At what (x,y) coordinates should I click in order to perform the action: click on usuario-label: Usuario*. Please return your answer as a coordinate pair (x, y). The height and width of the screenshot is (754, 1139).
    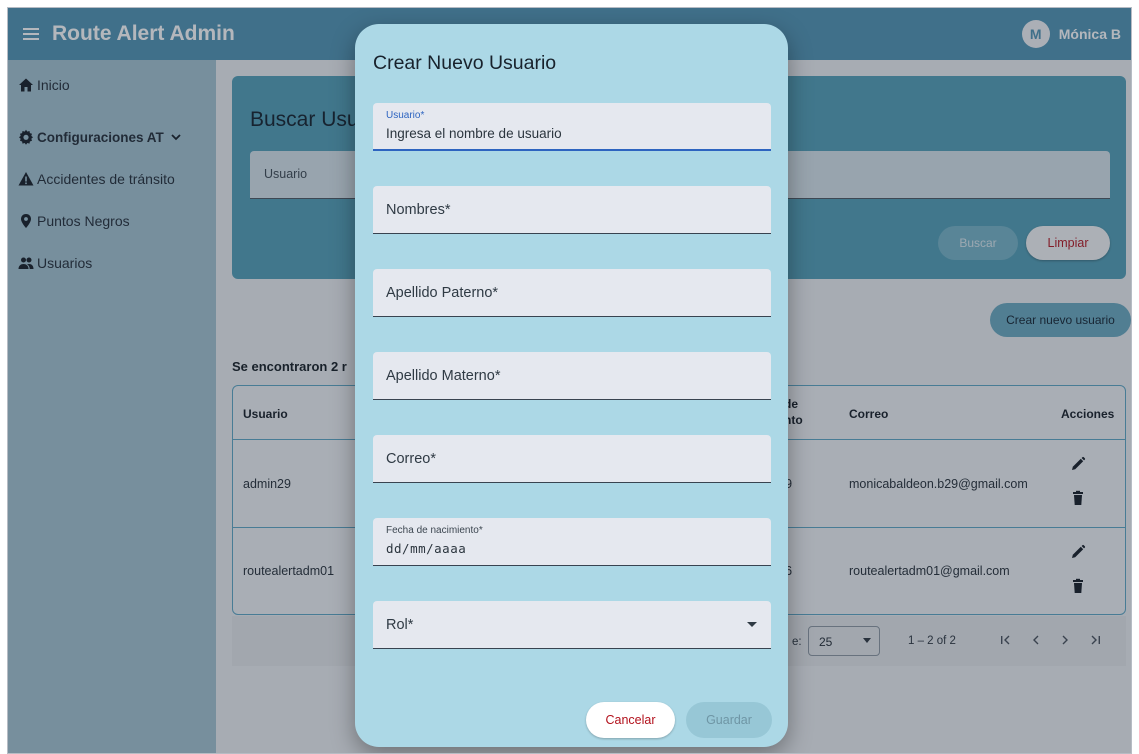
    Looking at the image, I should click on (405, 115).